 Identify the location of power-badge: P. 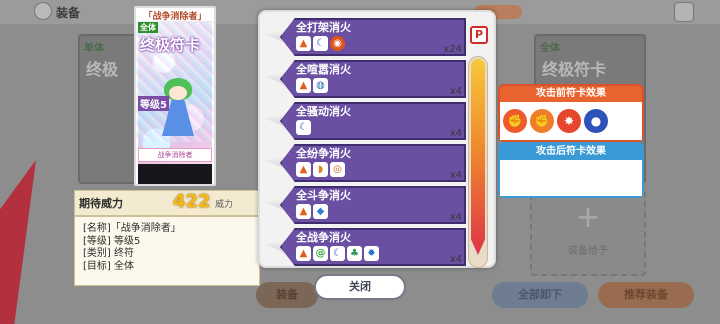
(479, 35).